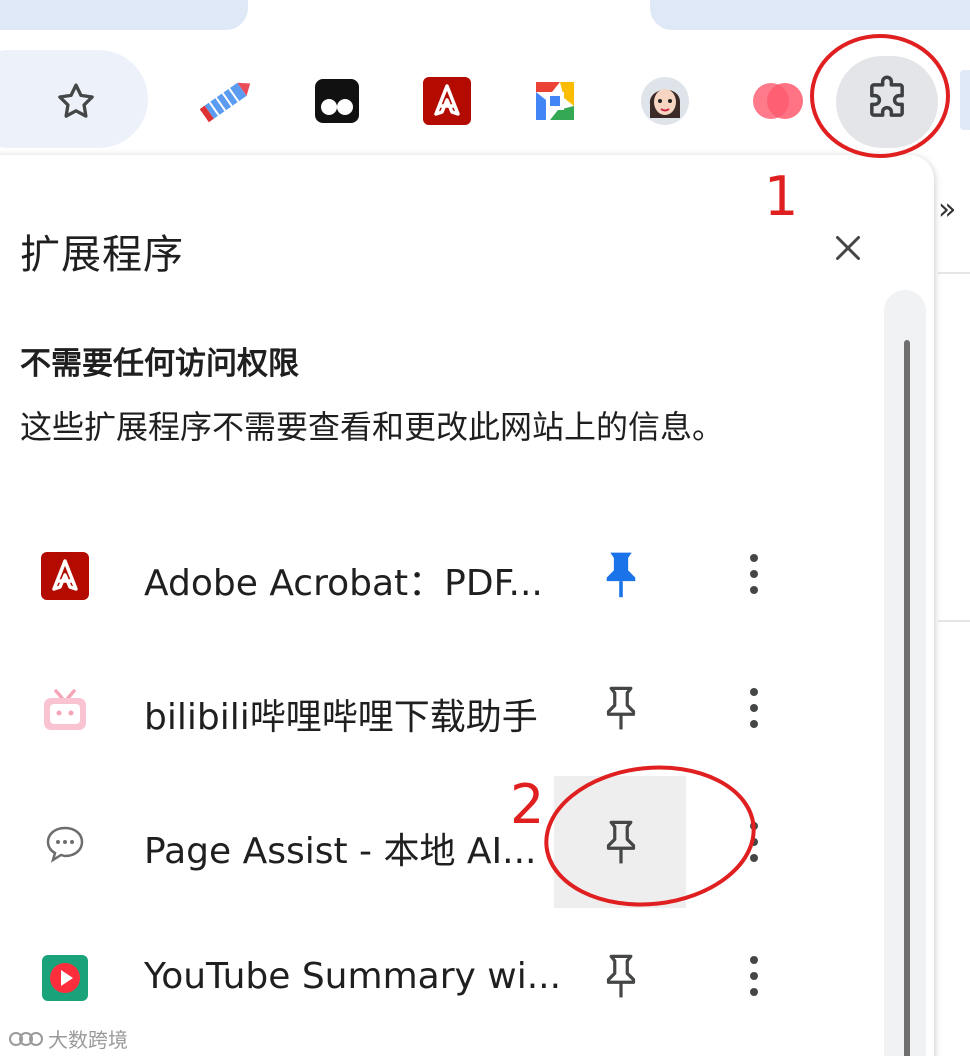 This screenshot has width=970, height=1056. What do you see at coordinates (88, 1040) in the screenshot?
I see `watermark-text: 大数跨境` at bounding box center [88, 1040].